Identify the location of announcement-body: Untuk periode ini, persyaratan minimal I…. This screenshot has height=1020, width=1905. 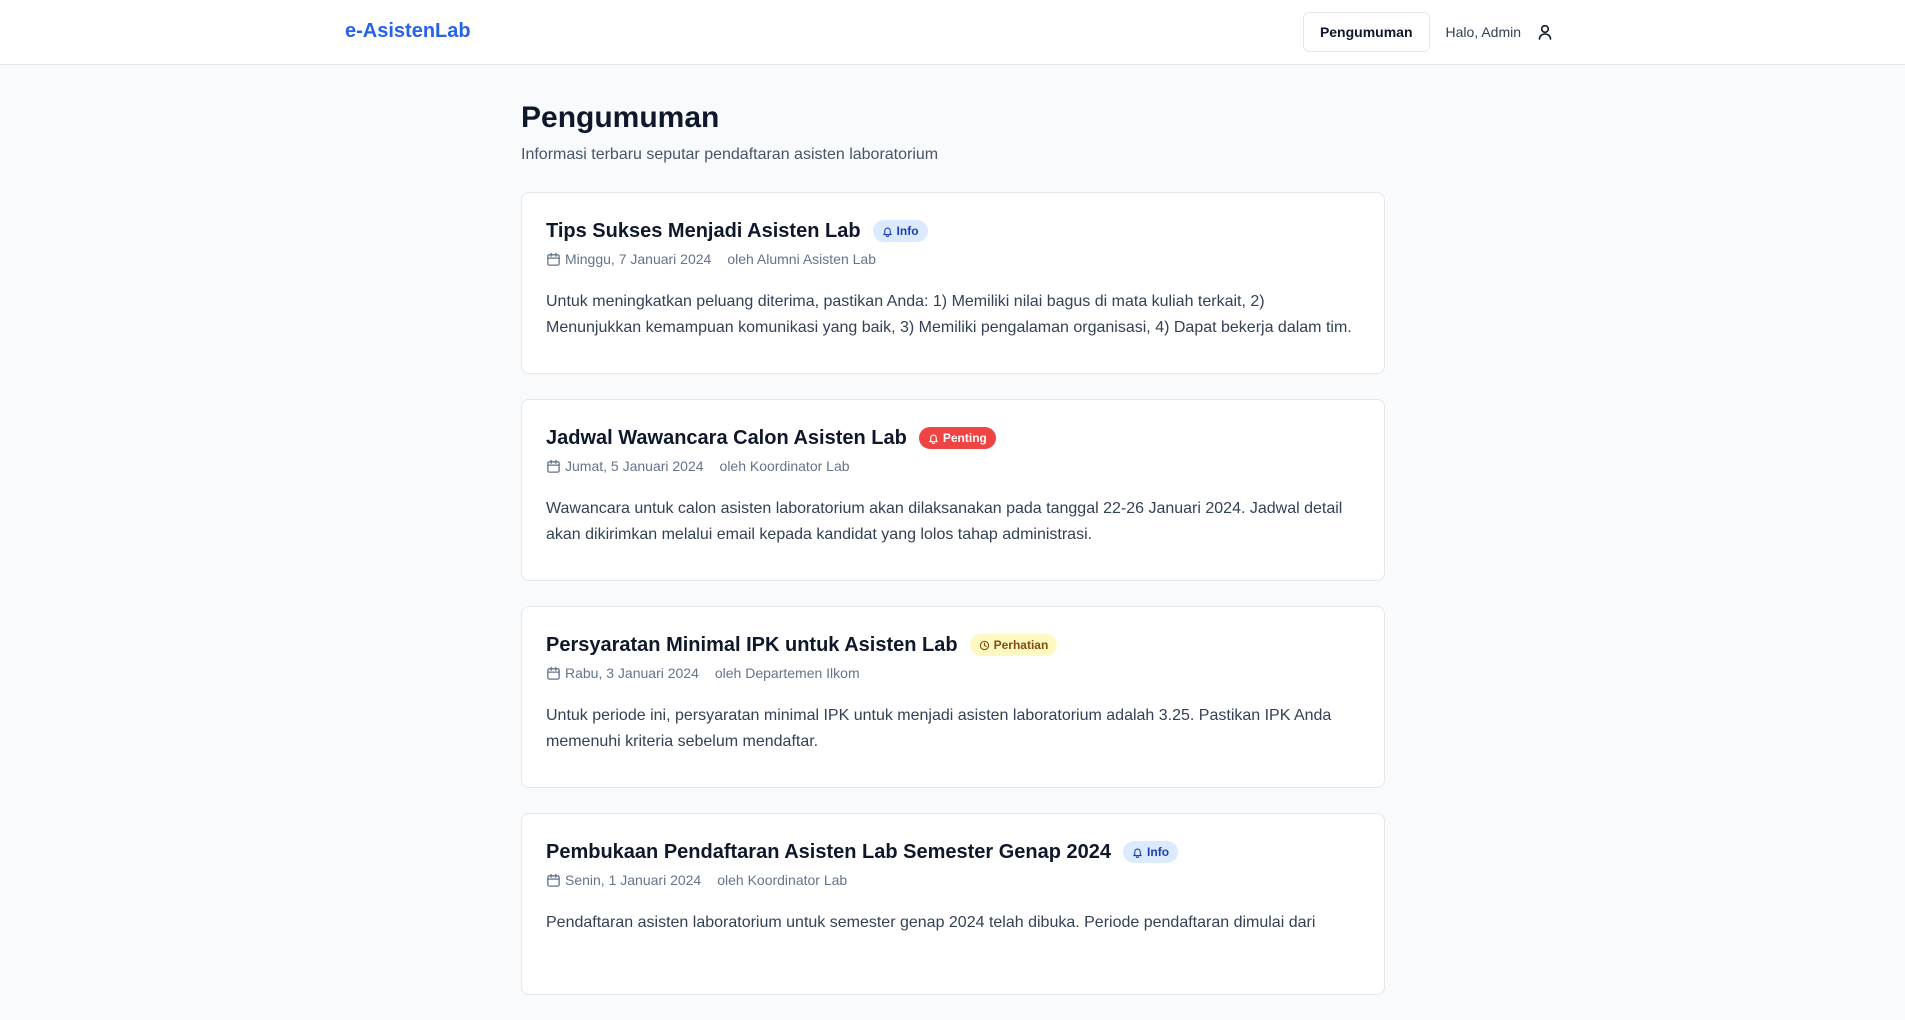
(939, 728).